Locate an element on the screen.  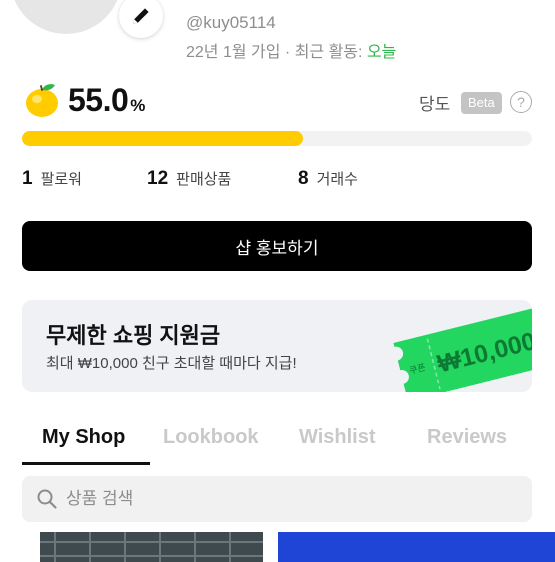
promote-shop-button: 샵 홍보하기 is located at coordinates (277, 246).